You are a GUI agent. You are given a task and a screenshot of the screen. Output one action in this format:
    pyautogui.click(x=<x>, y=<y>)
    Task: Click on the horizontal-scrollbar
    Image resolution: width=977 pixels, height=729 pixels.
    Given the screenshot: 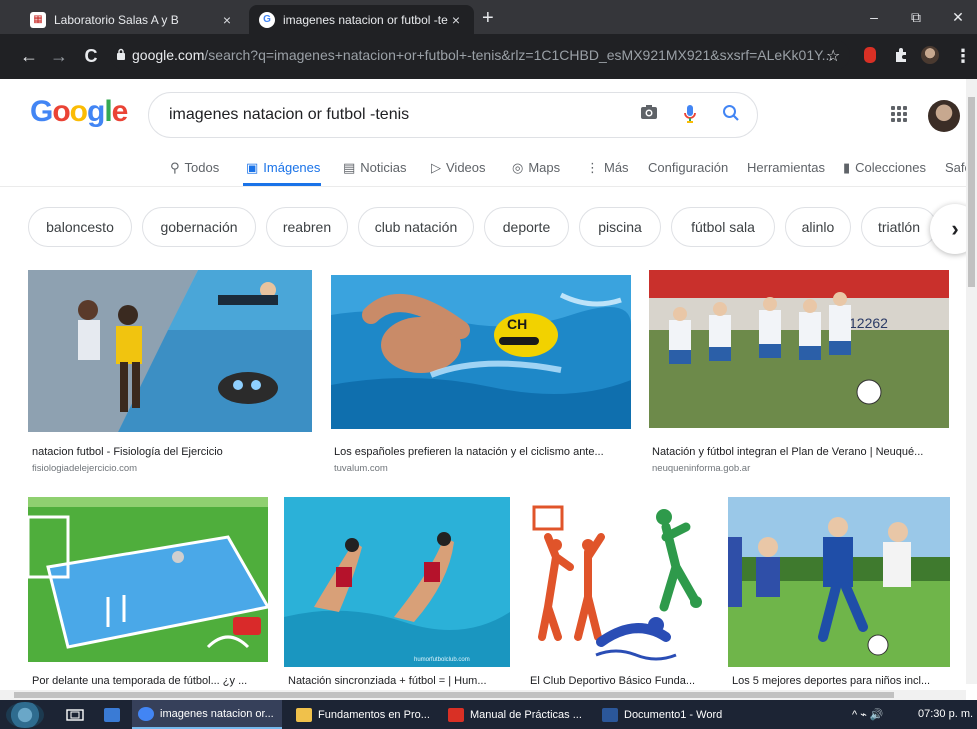 What is the action you would take?
    pyautogui.click(x=483, y=695)
    